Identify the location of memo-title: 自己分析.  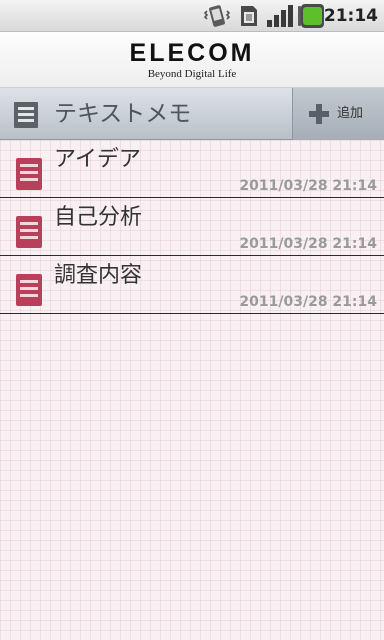
(98, 217).